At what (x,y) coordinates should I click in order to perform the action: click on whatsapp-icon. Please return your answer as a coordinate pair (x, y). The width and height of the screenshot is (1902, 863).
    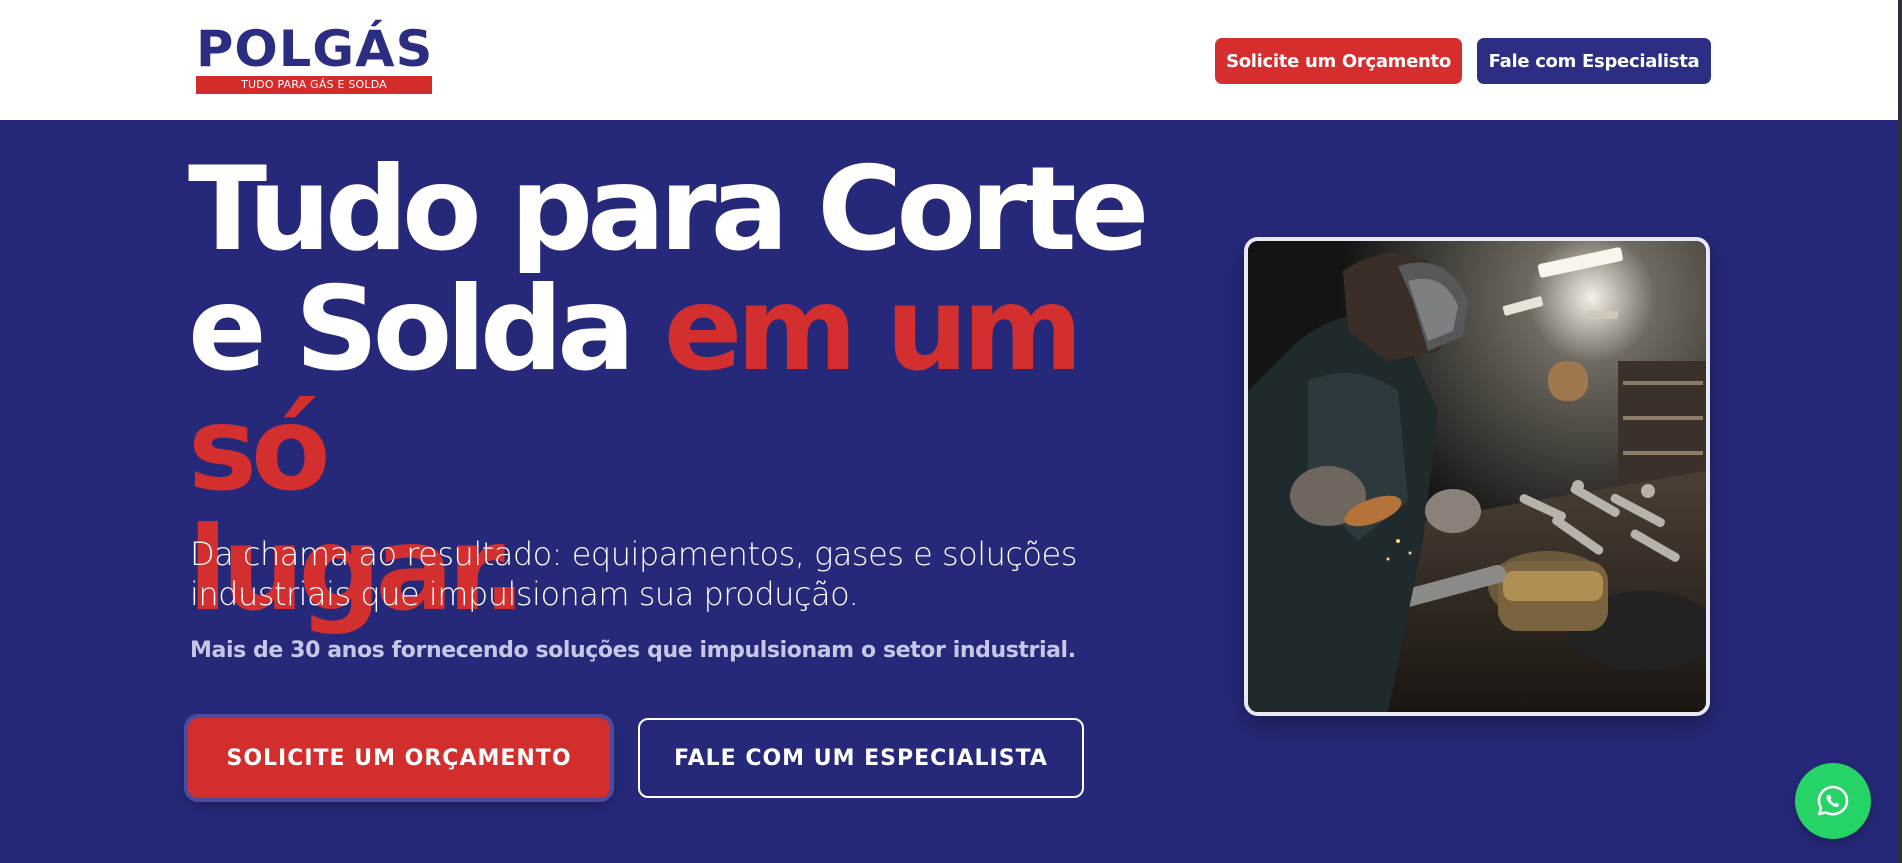
    Looking at the image, I should click on (1833, 800).